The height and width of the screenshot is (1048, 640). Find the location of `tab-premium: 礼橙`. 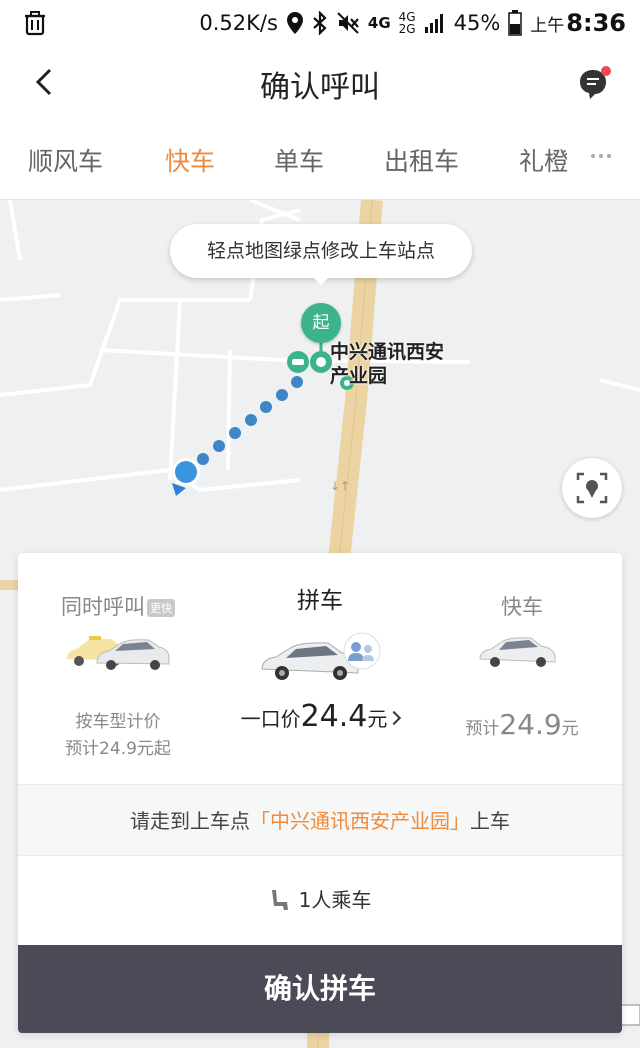

tab-premium: 礼橙 is located at coordinates (543, 160).